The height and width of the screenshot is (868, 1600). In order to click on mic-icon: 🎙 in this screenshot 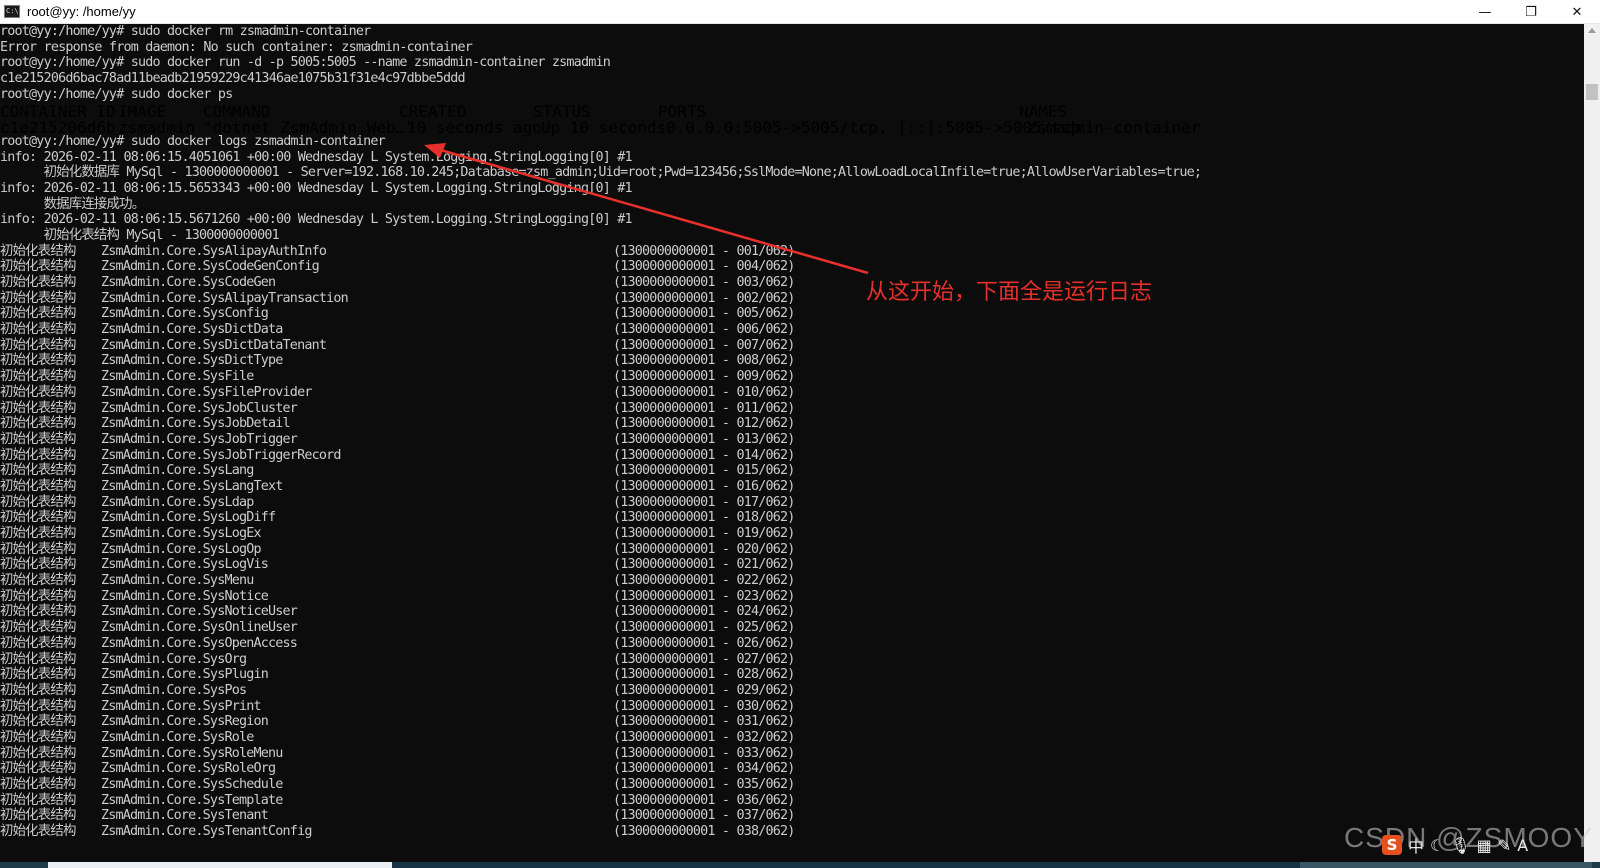, I will do `click(1460, 845)`.